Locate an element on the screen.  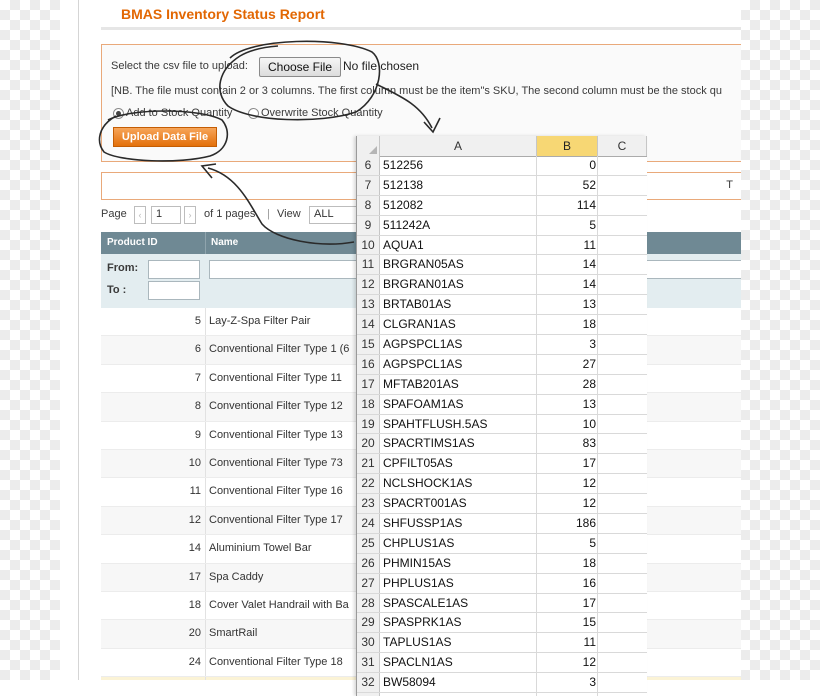
scribble-circle-upload-button is located at coordinates (163, 136).